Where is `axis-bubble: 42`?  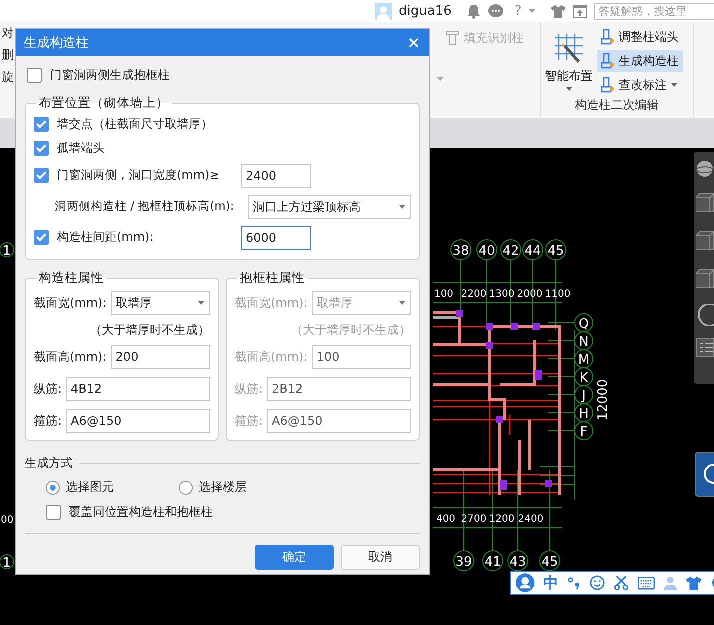
axis-bubble: 42 is located at coordinates (511, 250).